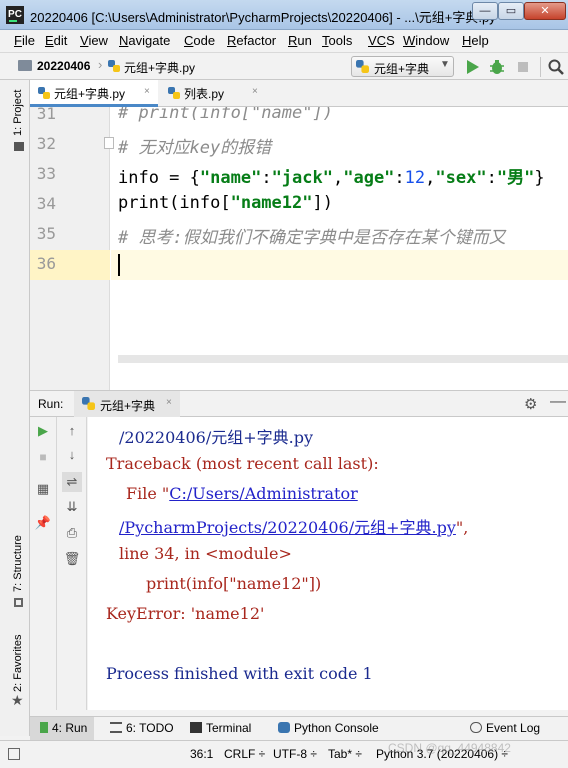 This screenshot has height=768, width=568. What do you see at coordinates (558, 402) in the screenshot?
I see `hide-panel-icon: —` at bounding box center [558, 402].